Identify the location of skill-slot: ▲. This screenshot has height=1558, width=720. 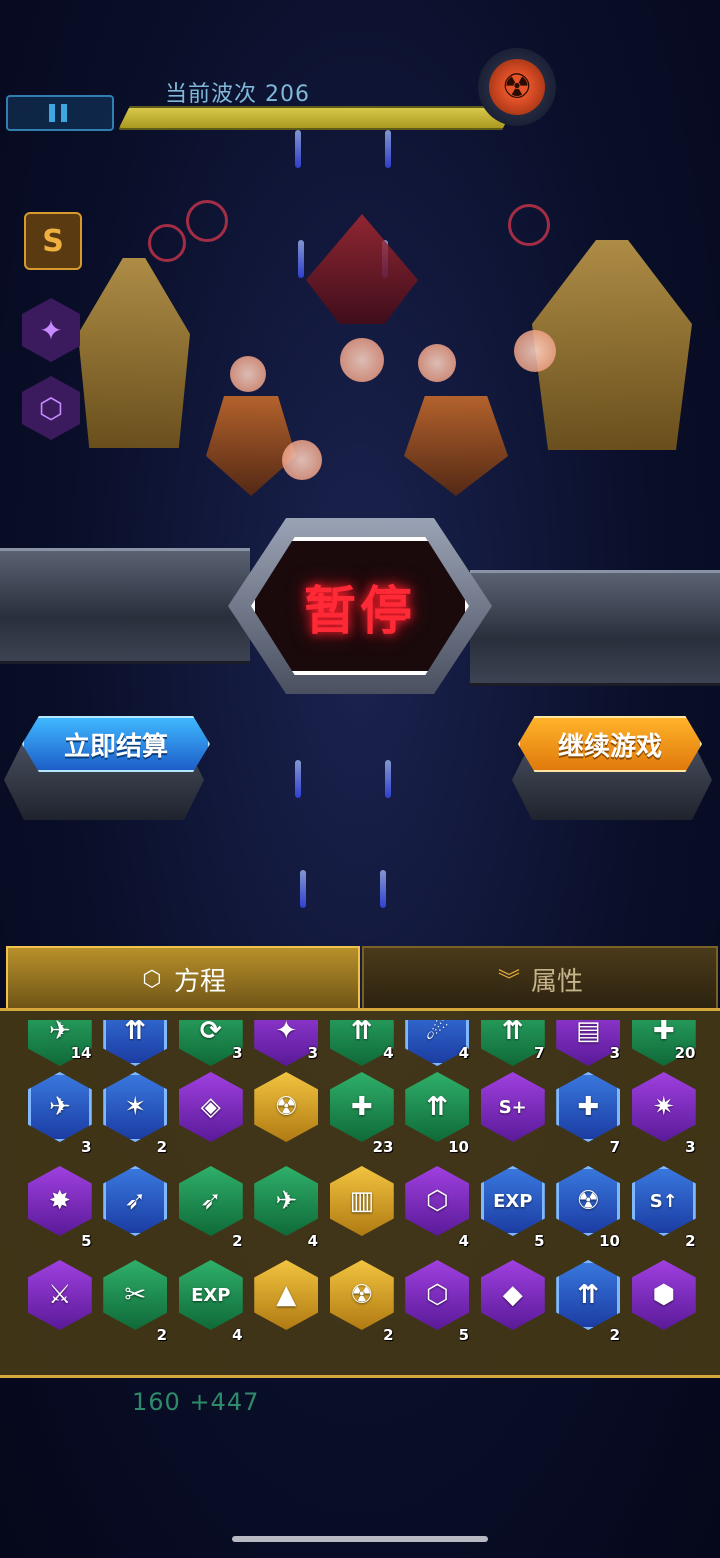
(287, 1301).